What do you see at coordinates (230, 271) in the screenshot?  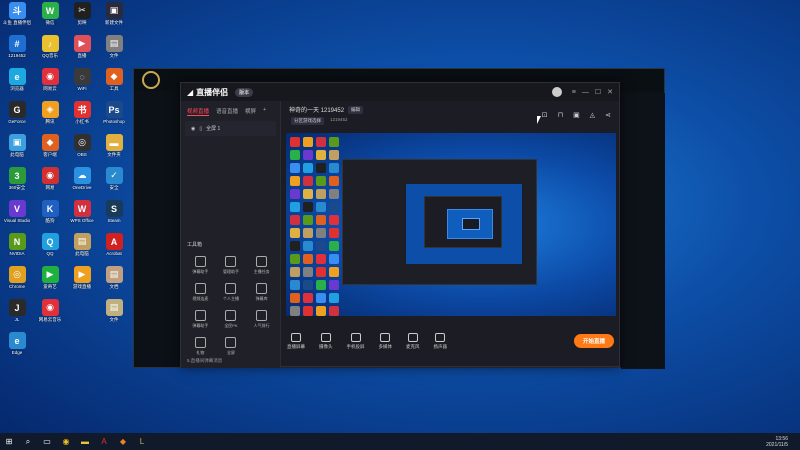 I see `tool-label: 管理助手` at bounding box center [230, 271].